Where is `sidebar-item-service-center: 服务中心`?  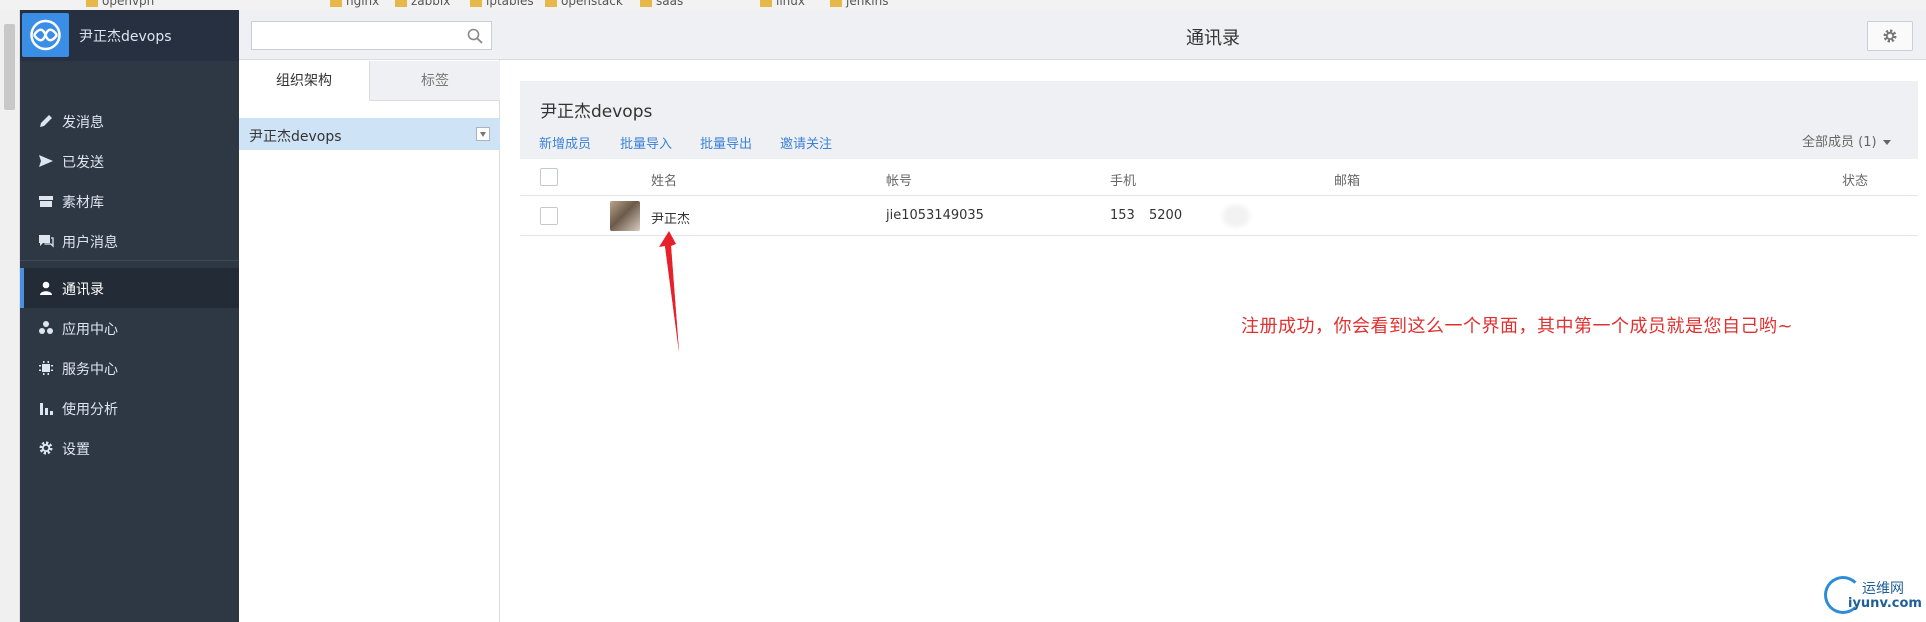 sidebar-item-service-center: 服务中心 is located at coordinates (129, 368).